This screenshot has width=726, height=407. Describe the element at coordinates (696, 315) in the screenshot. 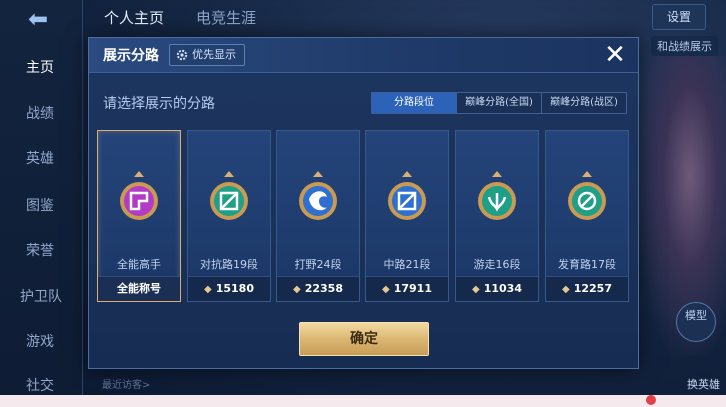

I see `model-label: 模型` at that location.